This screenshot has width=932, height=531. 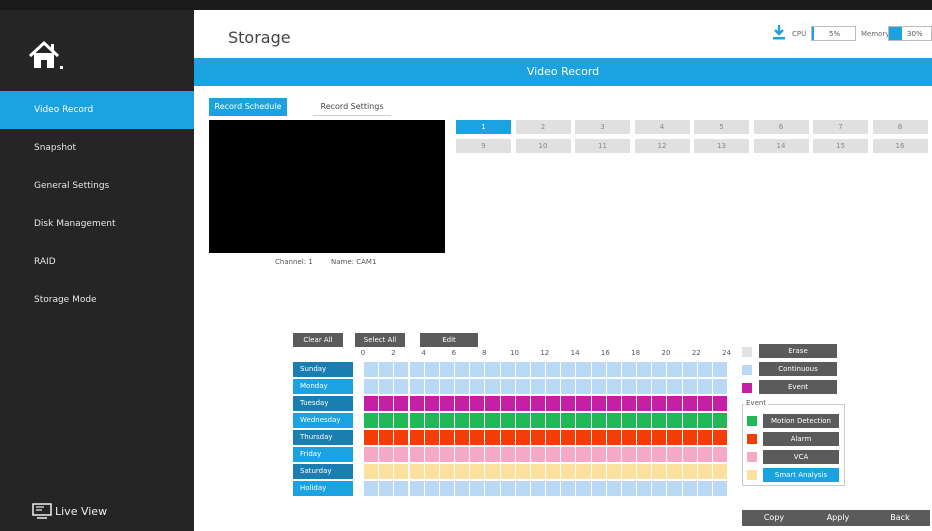 What do you see at coordinates (900, 146) in the screenshot?
I see `channel-button-16: 16` at bounding box center [900, 146].